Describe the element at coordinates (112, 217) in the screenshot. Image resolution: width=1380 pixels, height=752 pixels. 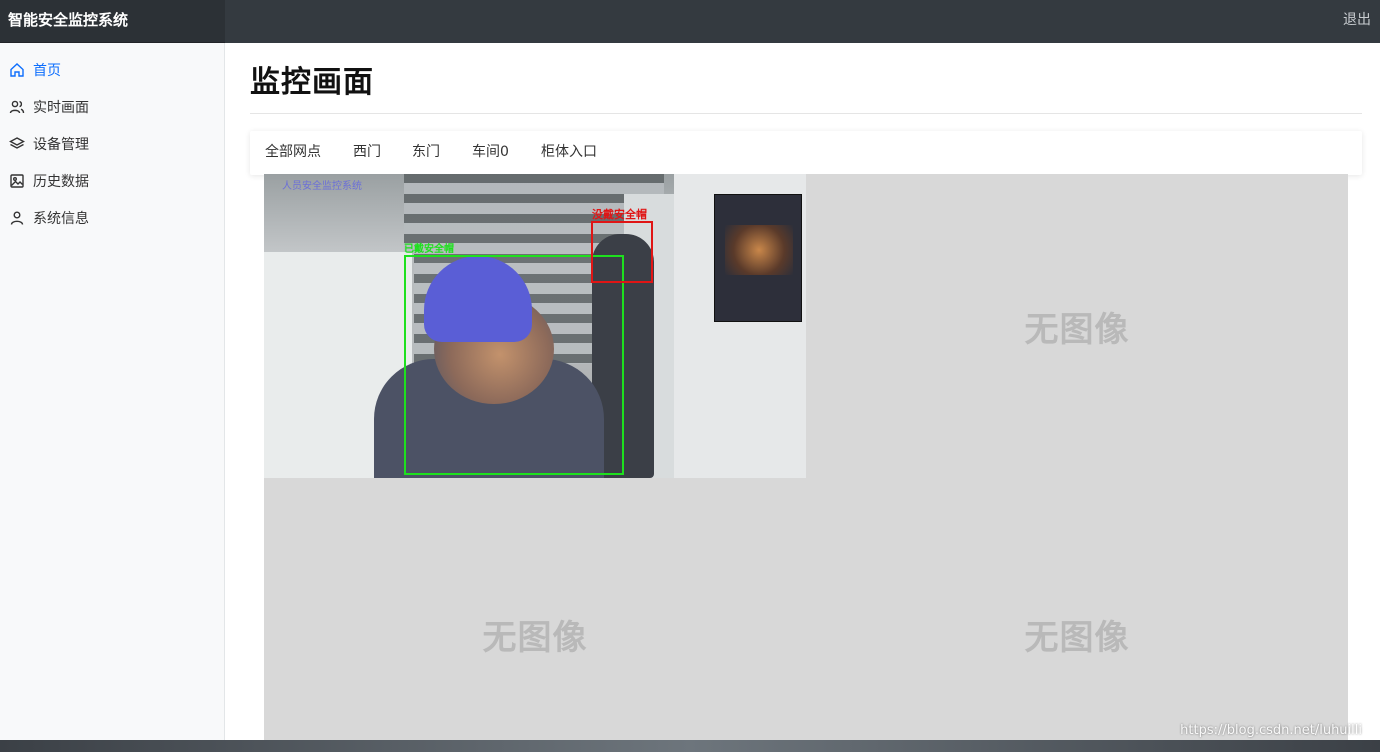
I see `sidebar-item-system: 系统信息` at that location.